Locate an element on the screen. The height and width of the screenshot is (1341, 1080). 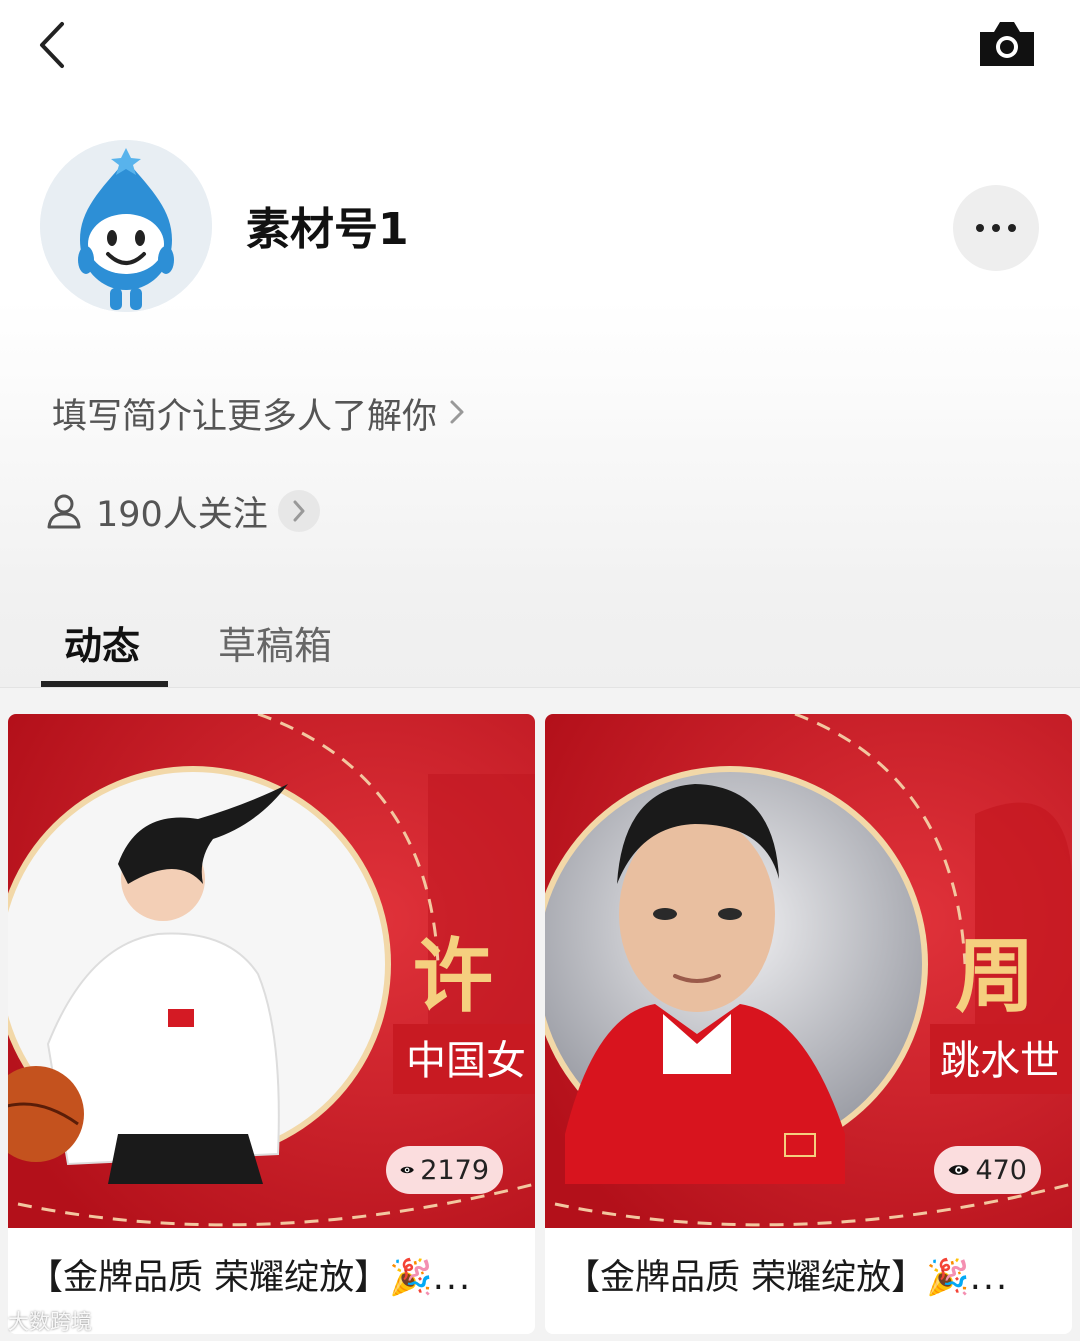
back-chevron-icon is located at coordinates (52, 45).